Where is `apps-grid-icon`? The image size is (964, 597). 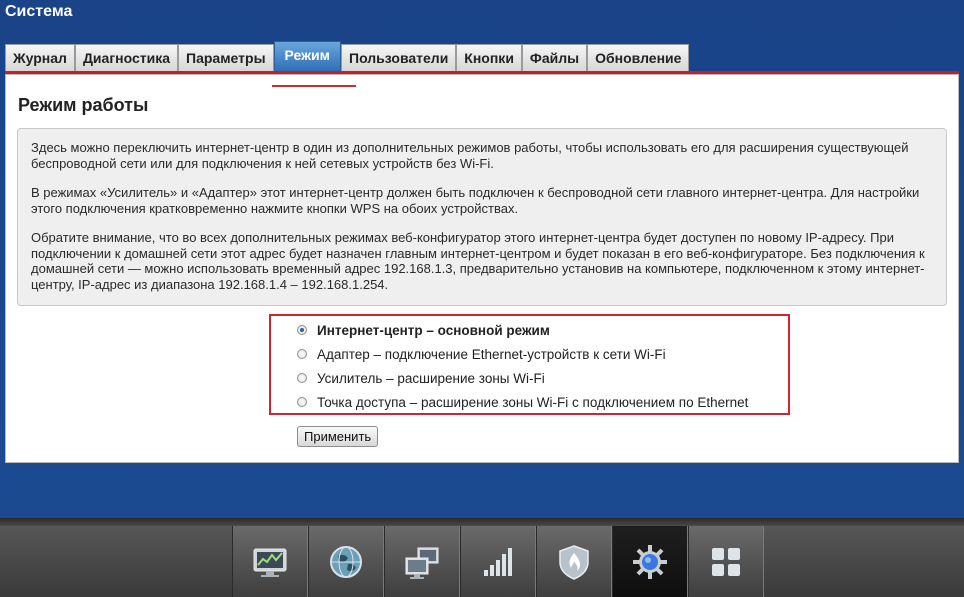 apps-grid-icon is located at coordinates (726, 561).